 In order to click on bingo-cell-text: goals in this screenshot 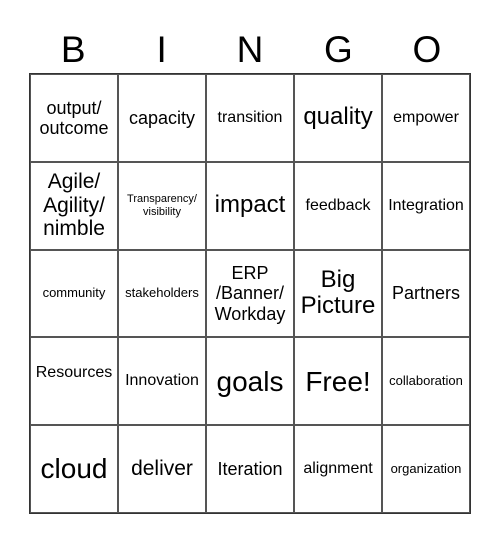, I will do `click(250, 381)`.